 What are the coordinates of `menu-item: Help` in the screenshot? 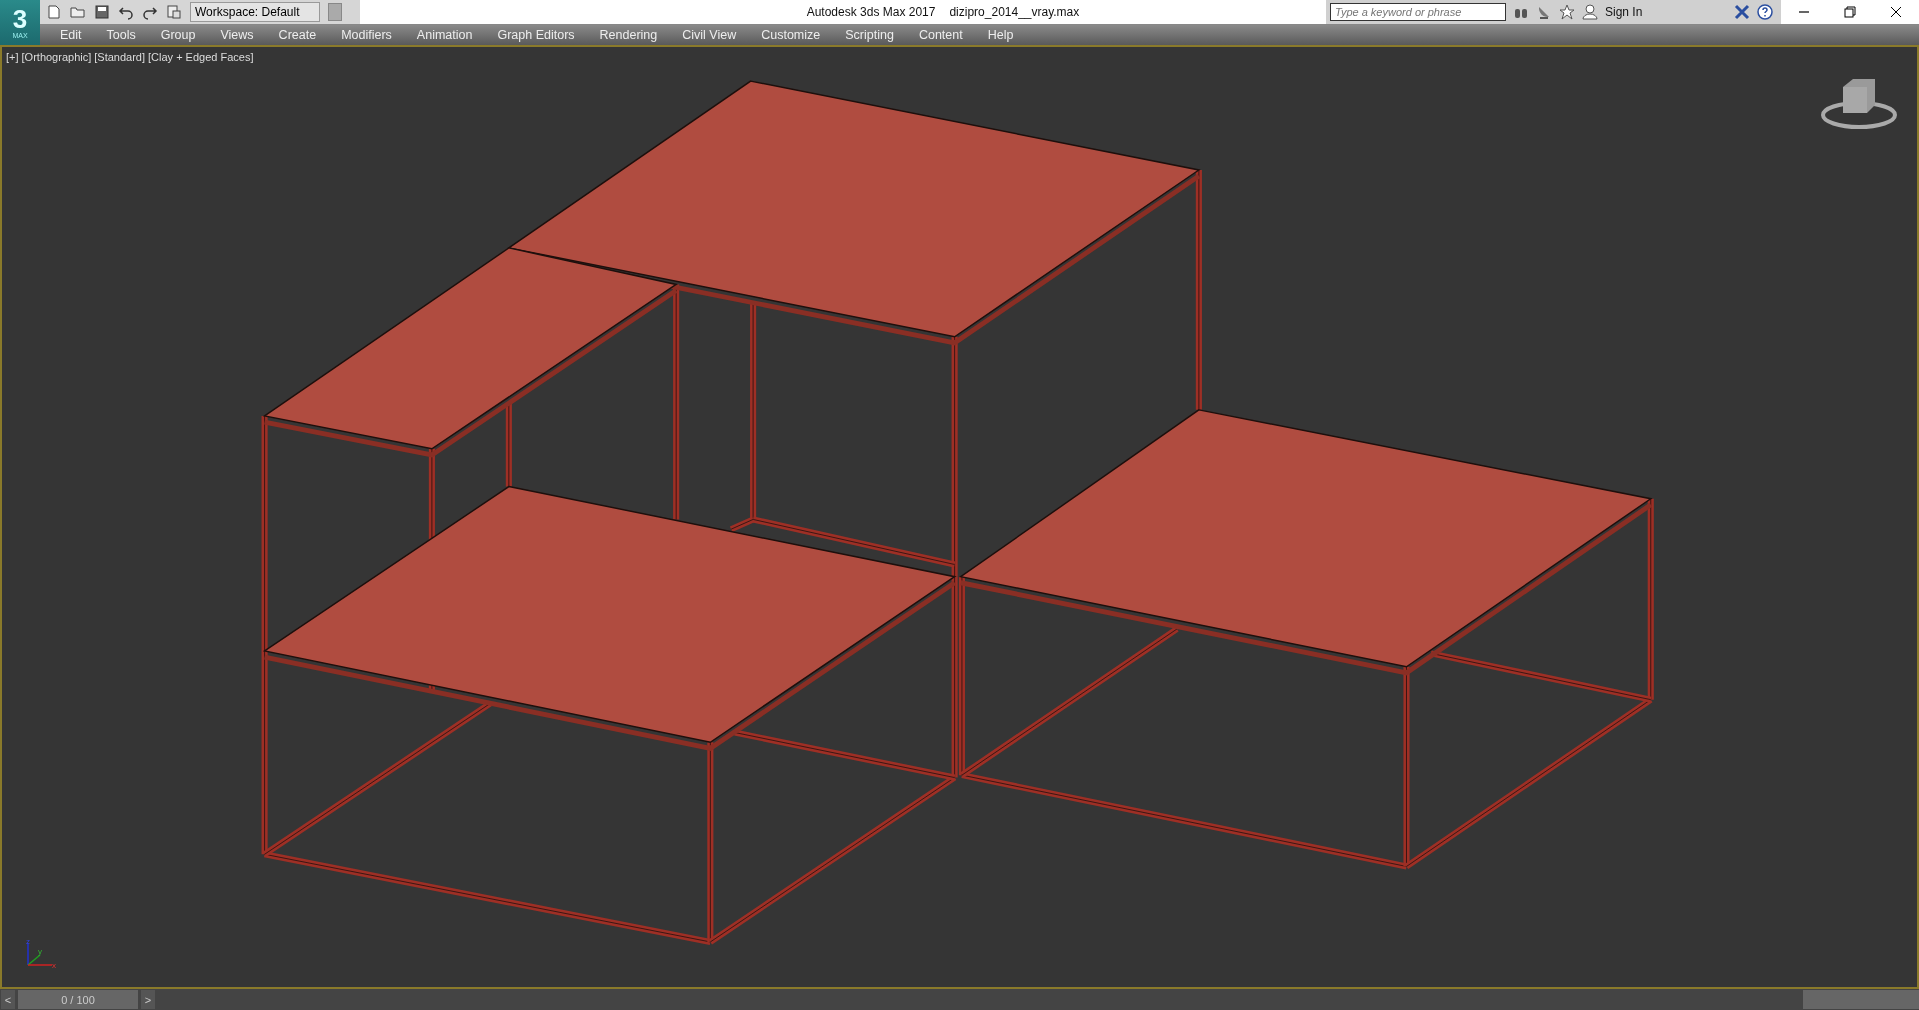 It's located at (1001, 35).